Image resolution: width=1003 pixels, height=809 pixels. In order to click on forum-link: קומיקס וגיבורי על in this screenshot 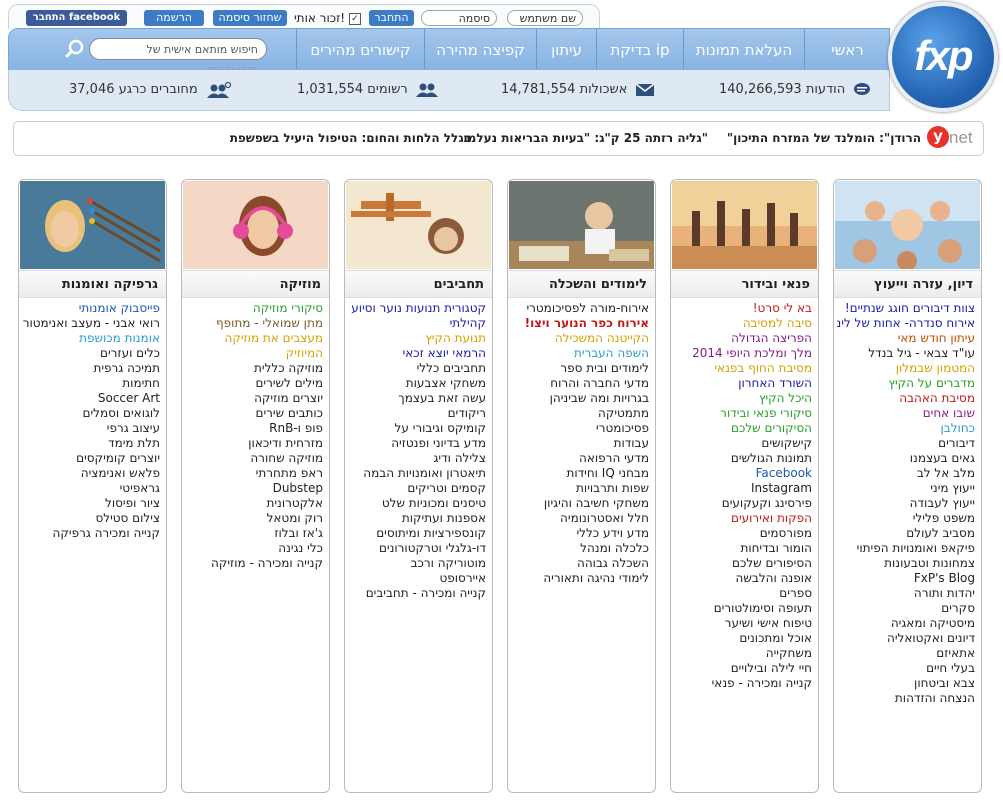, I will do `click(417, 428)`.